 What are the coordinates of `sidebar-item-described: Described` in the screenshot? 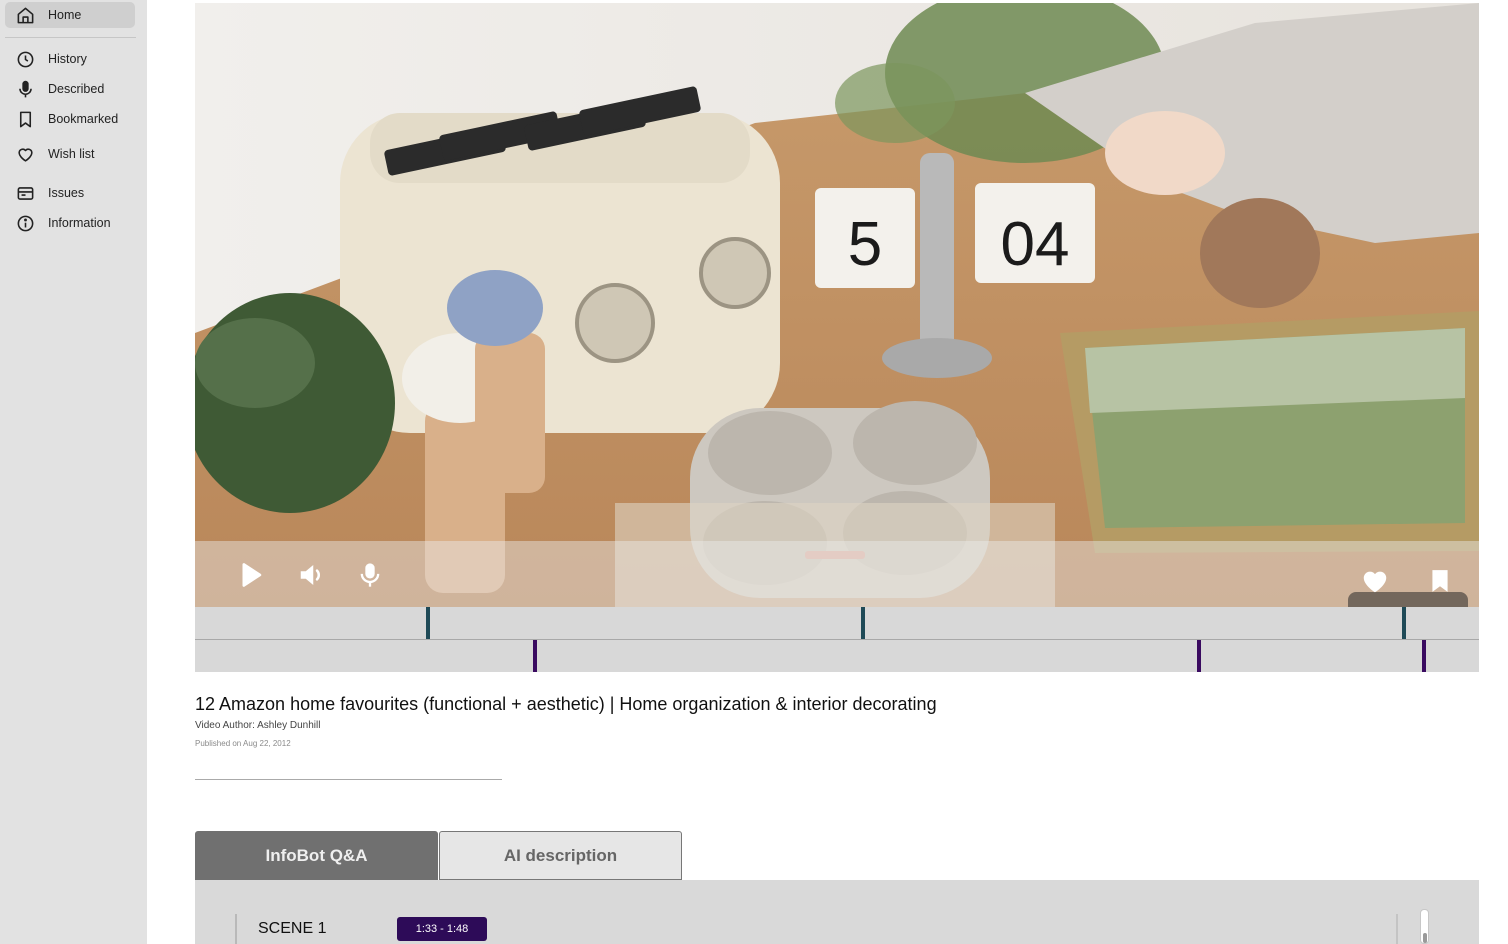 It's located at (70, 89).